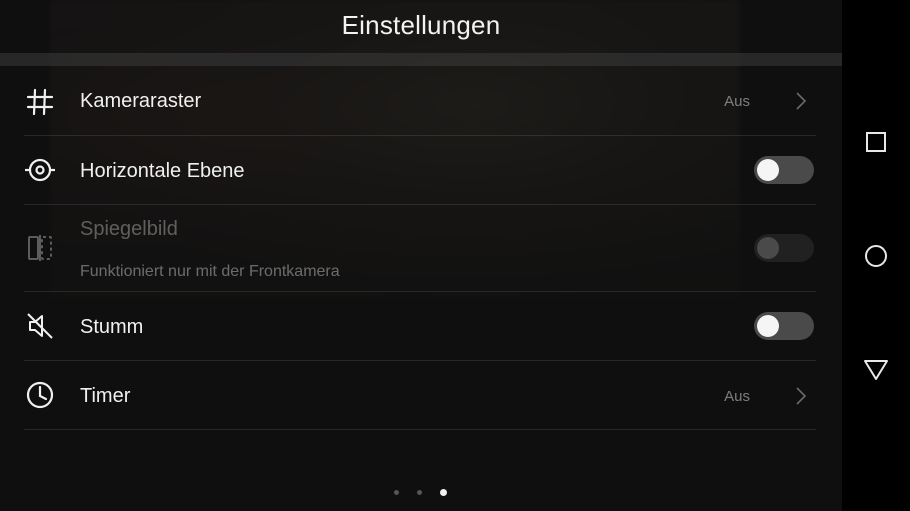  What do you see at coordinates (876, 369) in the screenshot?
I see `back-button` at bounding box center [876, 369].